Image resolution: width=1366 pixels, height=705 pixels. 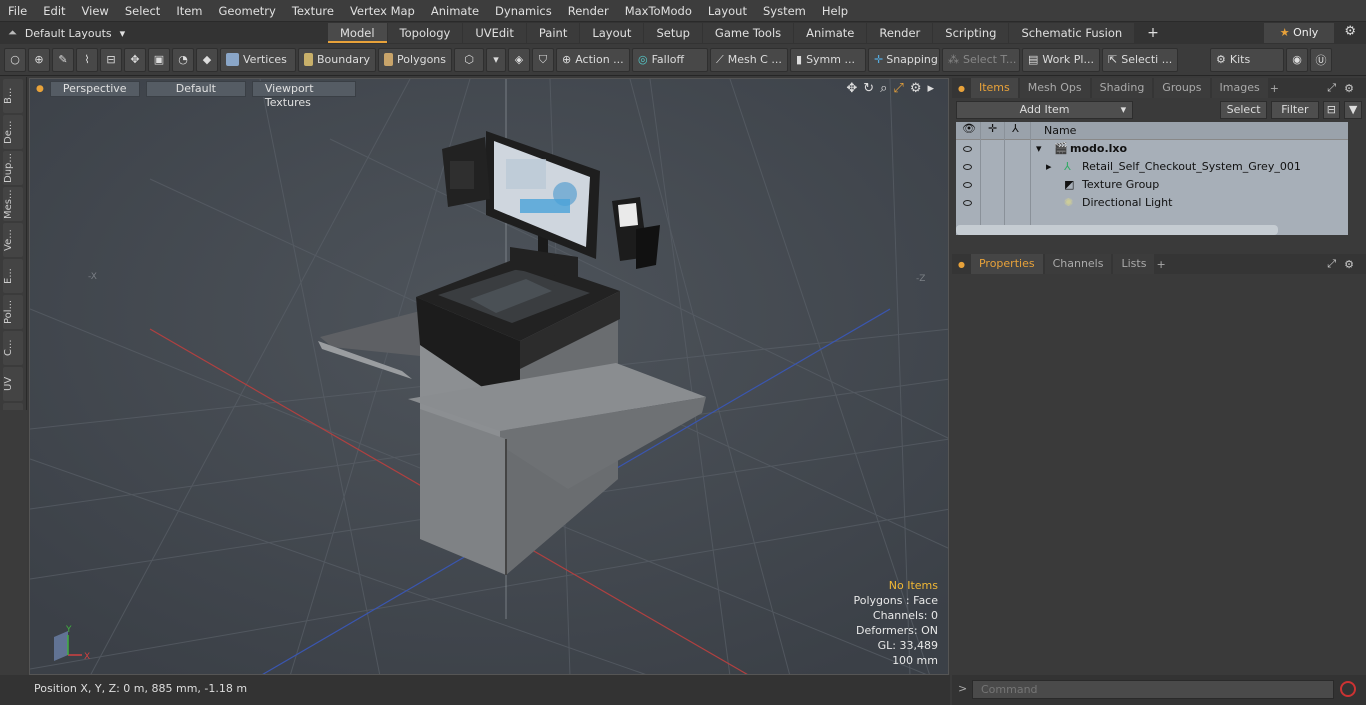 I want to click on menu-render: Render, so click(x=588, y=11).